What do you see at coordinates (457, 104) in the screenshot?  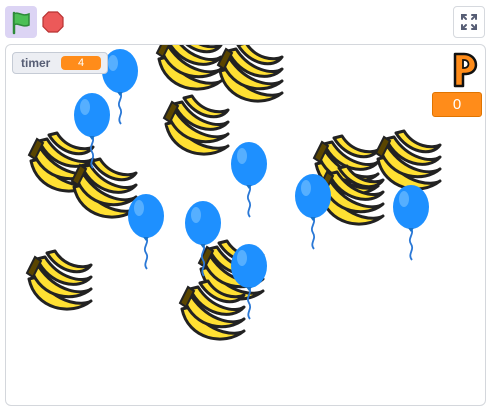 I see `score-display: 0` at bounding box center [457, 104].